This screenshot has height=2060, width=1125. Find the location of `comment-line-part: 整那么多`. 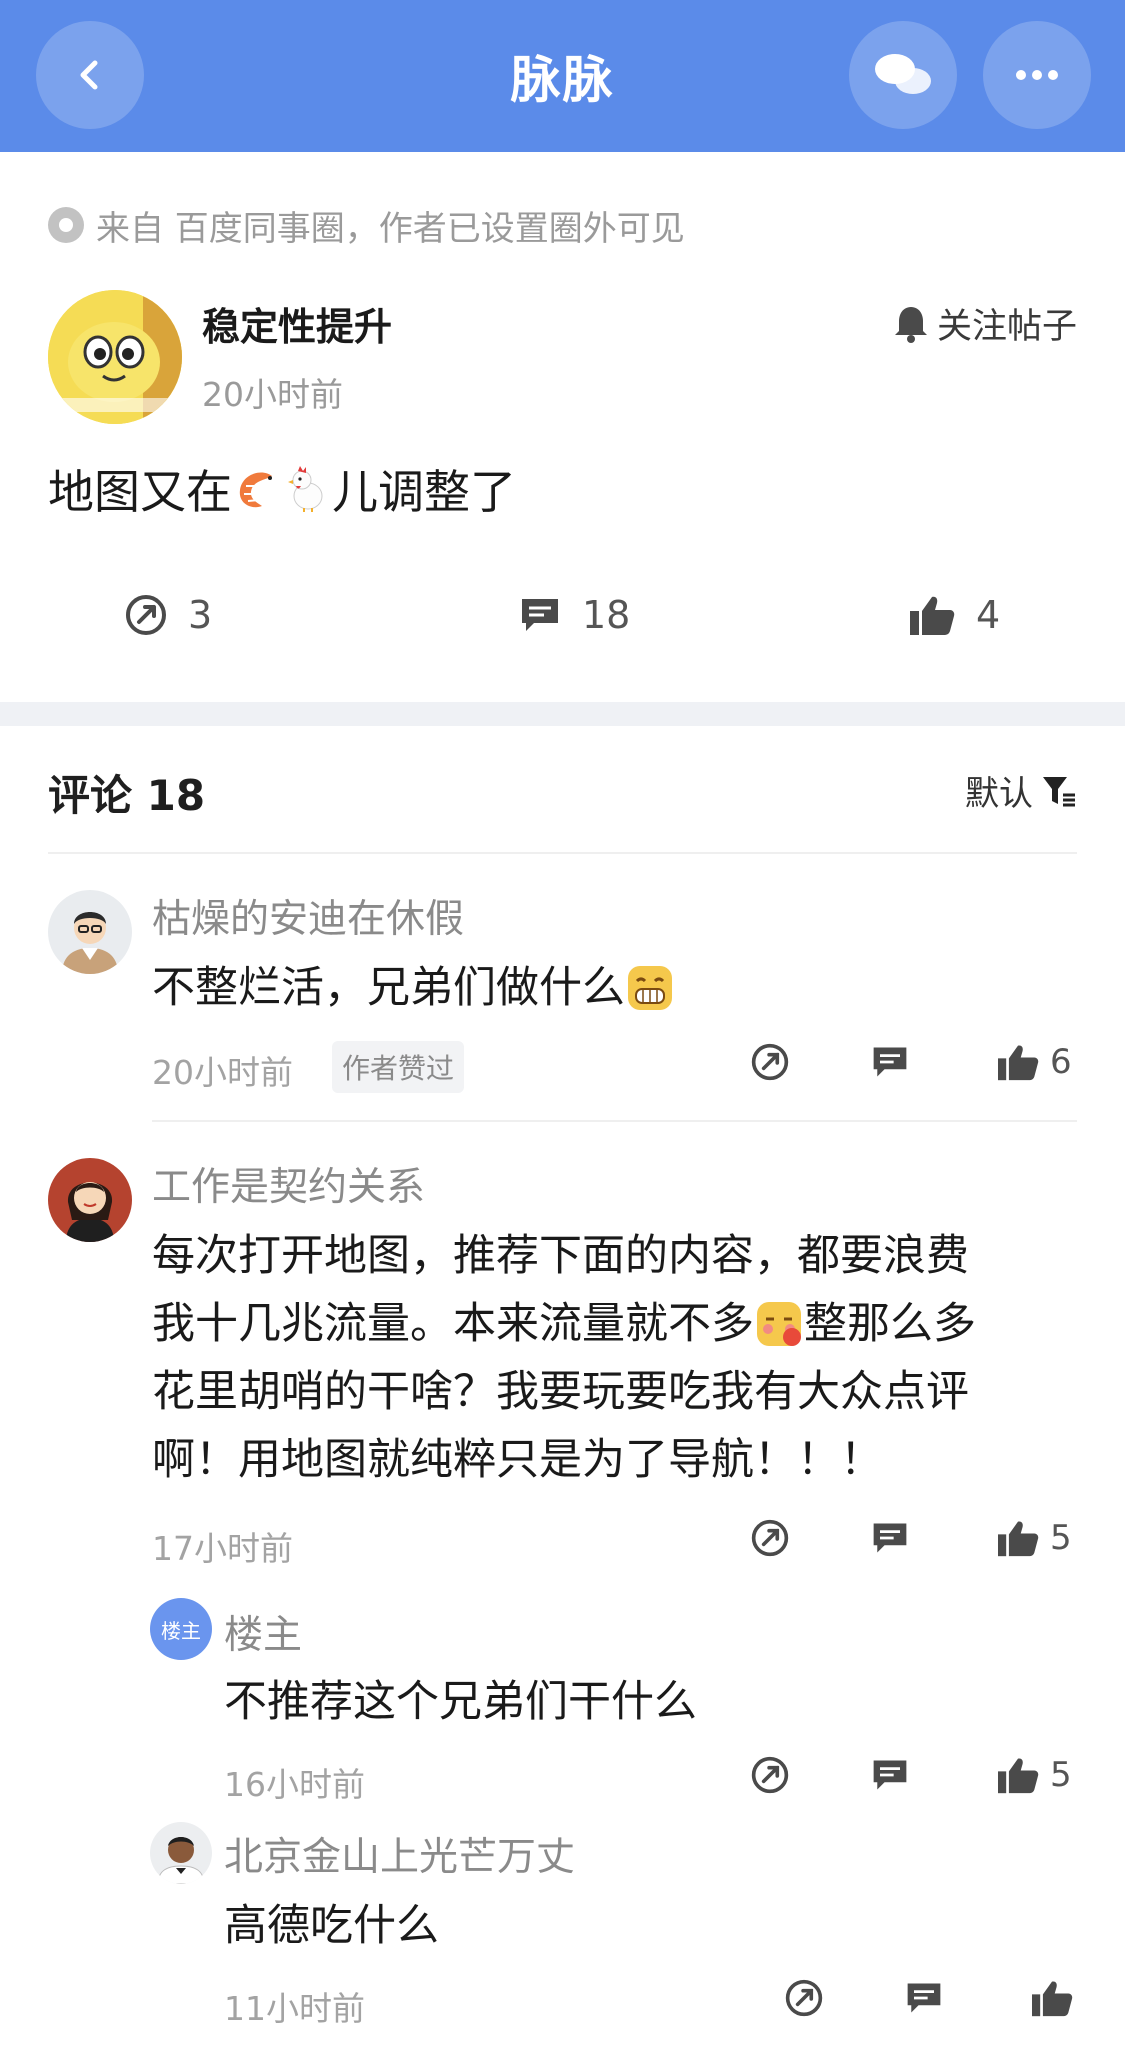

comment-line-part: 整那么多 is located at coordinates (890, 1324).